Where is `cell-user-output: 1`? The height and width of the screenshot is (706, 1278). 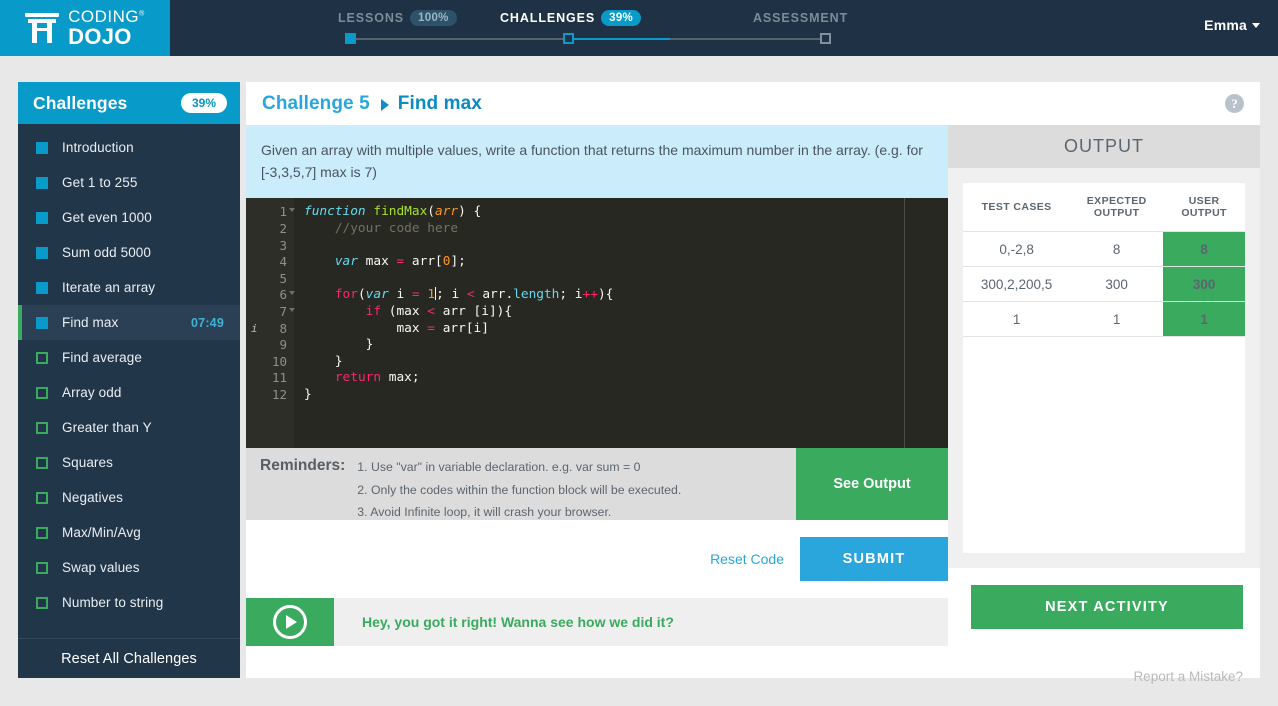
cell-user-output: 1 is located at coordinates (1204, 319).